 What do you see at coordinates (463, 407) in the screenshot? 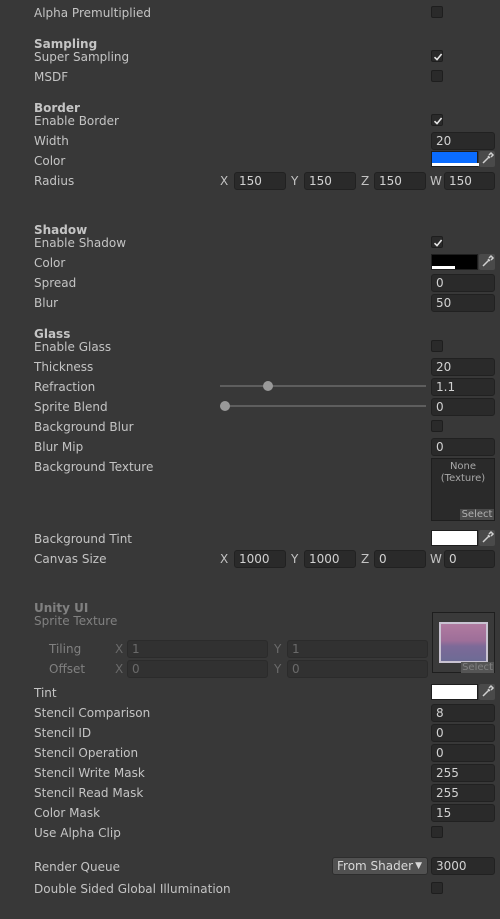
I see `sprite-blend-field: 0` at bounding box center [463, 407].